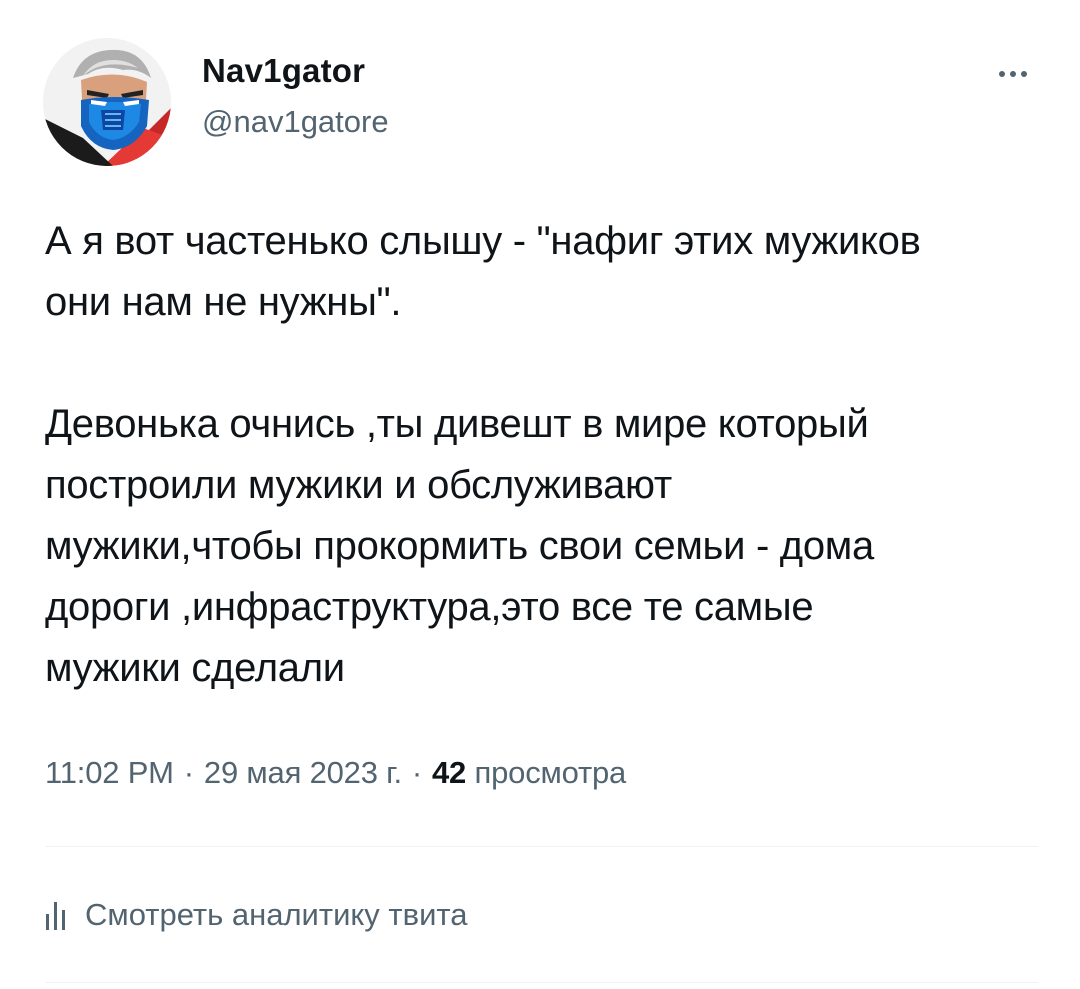  What do you see at coordinates (449, 772) in the screenshot?
I see `views-count: 42` at bounding box center [449, 772].